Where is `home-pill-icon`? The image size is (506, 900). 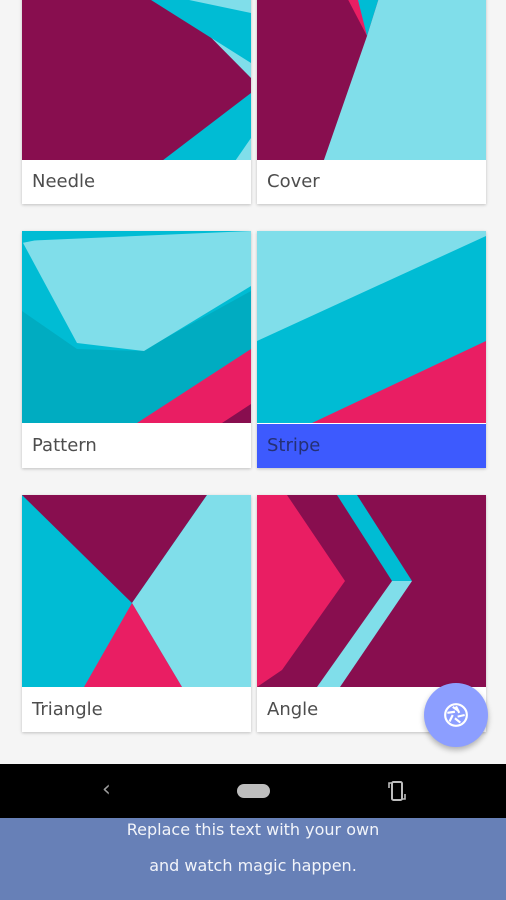 home-pill-icon is located at coordinates (253, 791).